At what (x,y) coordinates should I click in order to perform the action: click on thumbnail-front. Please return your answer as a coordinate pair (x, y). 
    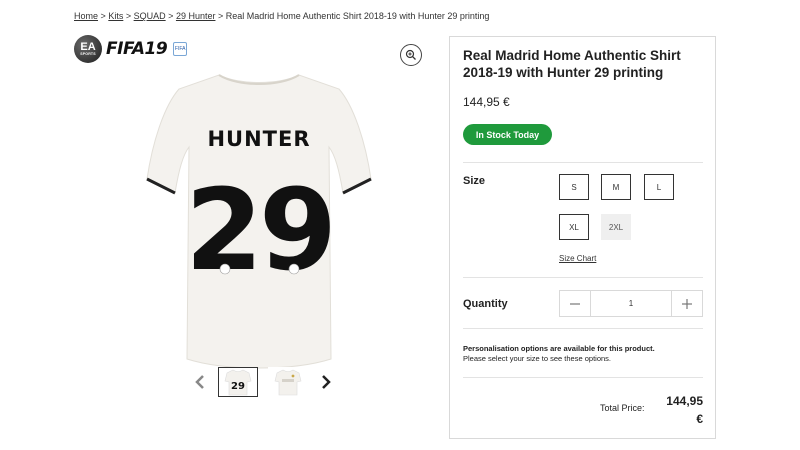
    Looking at the image, I should click on (288, 382).